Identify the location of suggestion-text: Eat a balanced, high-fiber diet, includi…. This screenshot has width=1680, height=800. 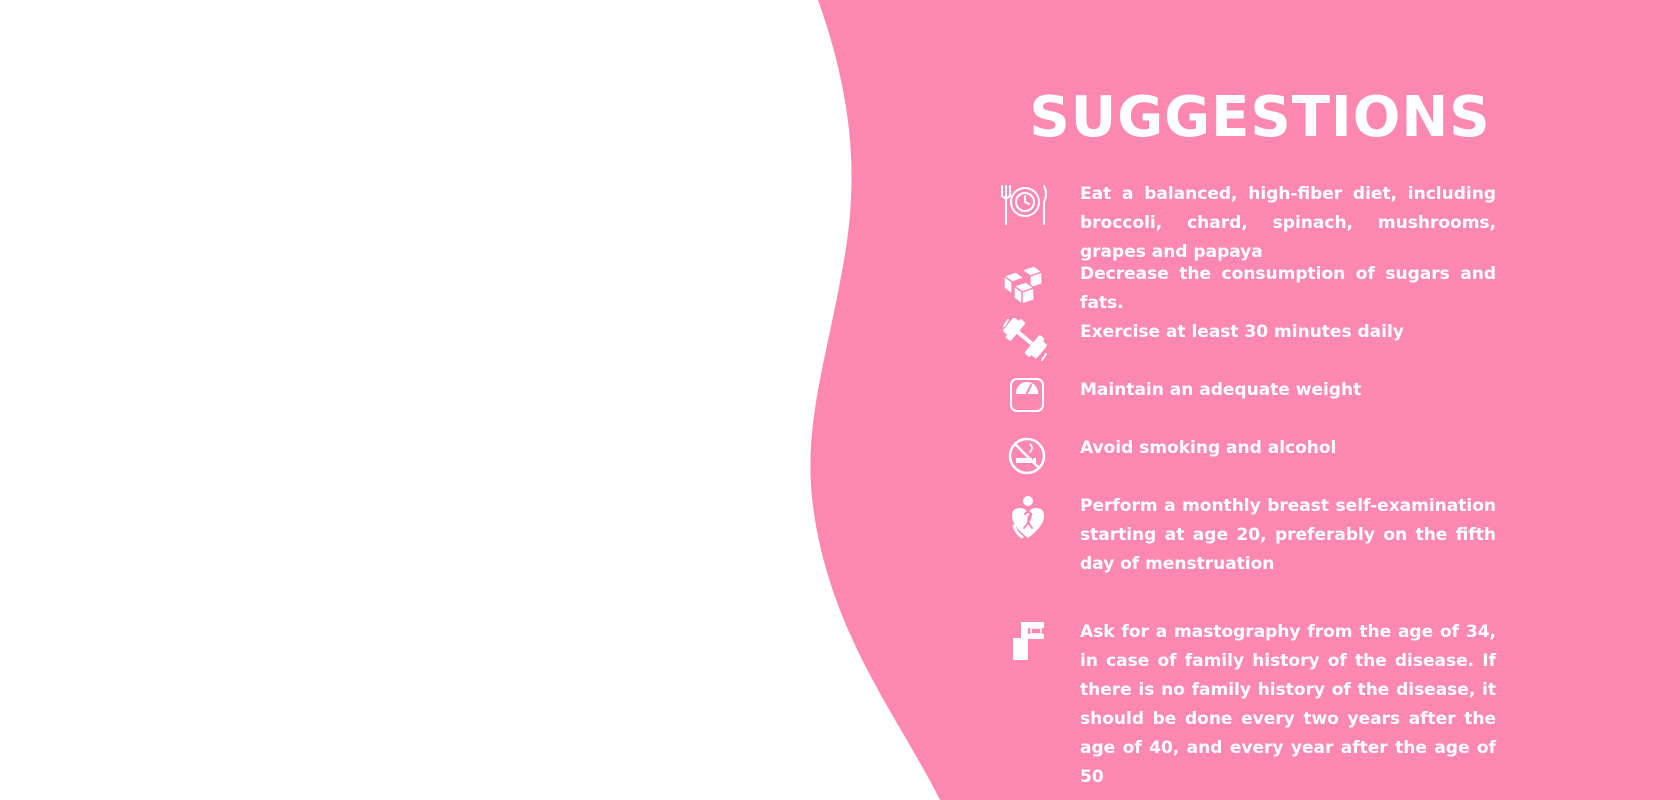
(1288, 223).